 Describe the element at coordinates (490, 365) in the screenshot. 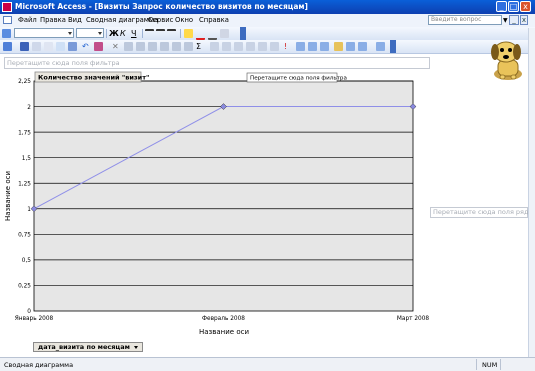

I see `num-lock-indicator: NUM` at that location.